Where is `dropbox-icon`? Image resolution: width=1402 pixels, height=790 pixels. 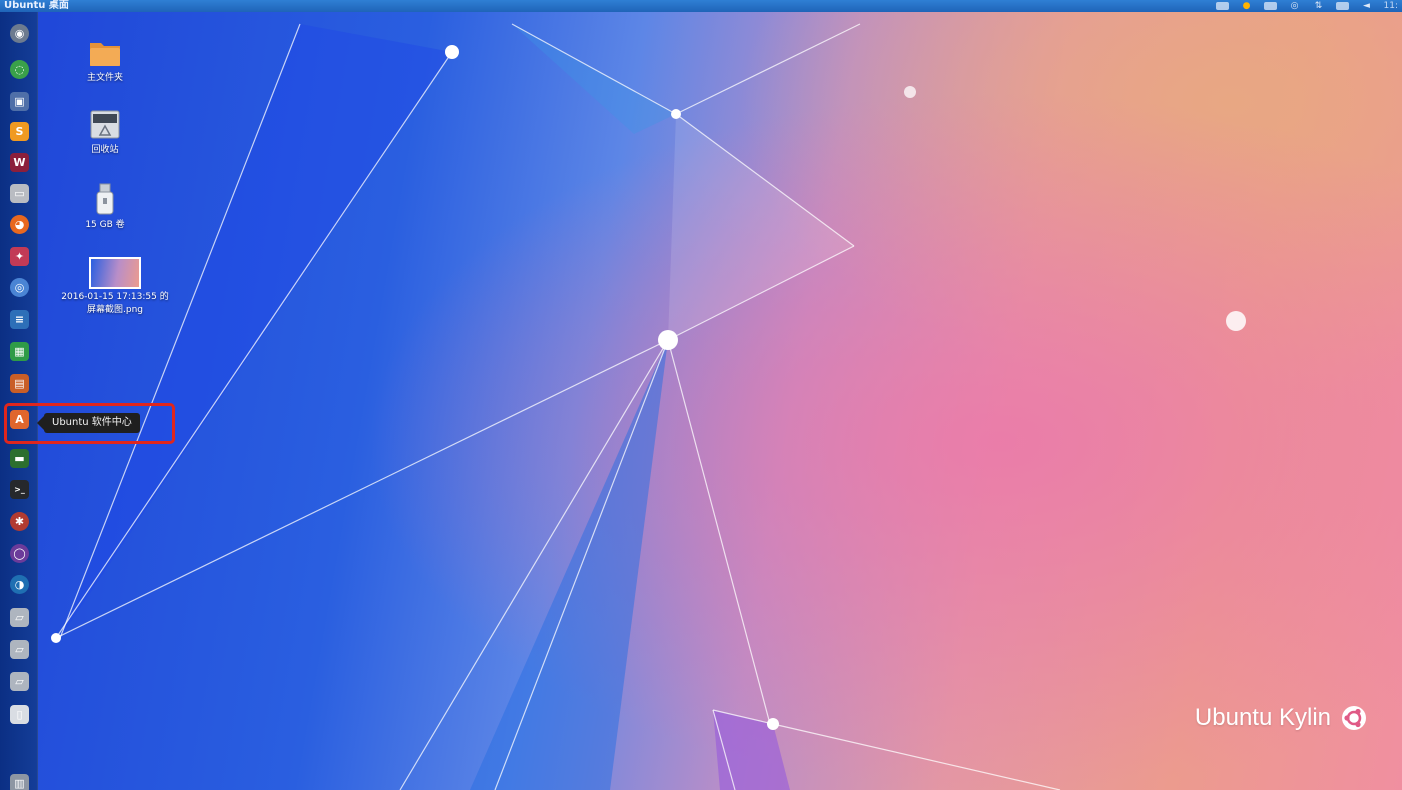 dropbox-icon is located at coordinates (1223, 6).